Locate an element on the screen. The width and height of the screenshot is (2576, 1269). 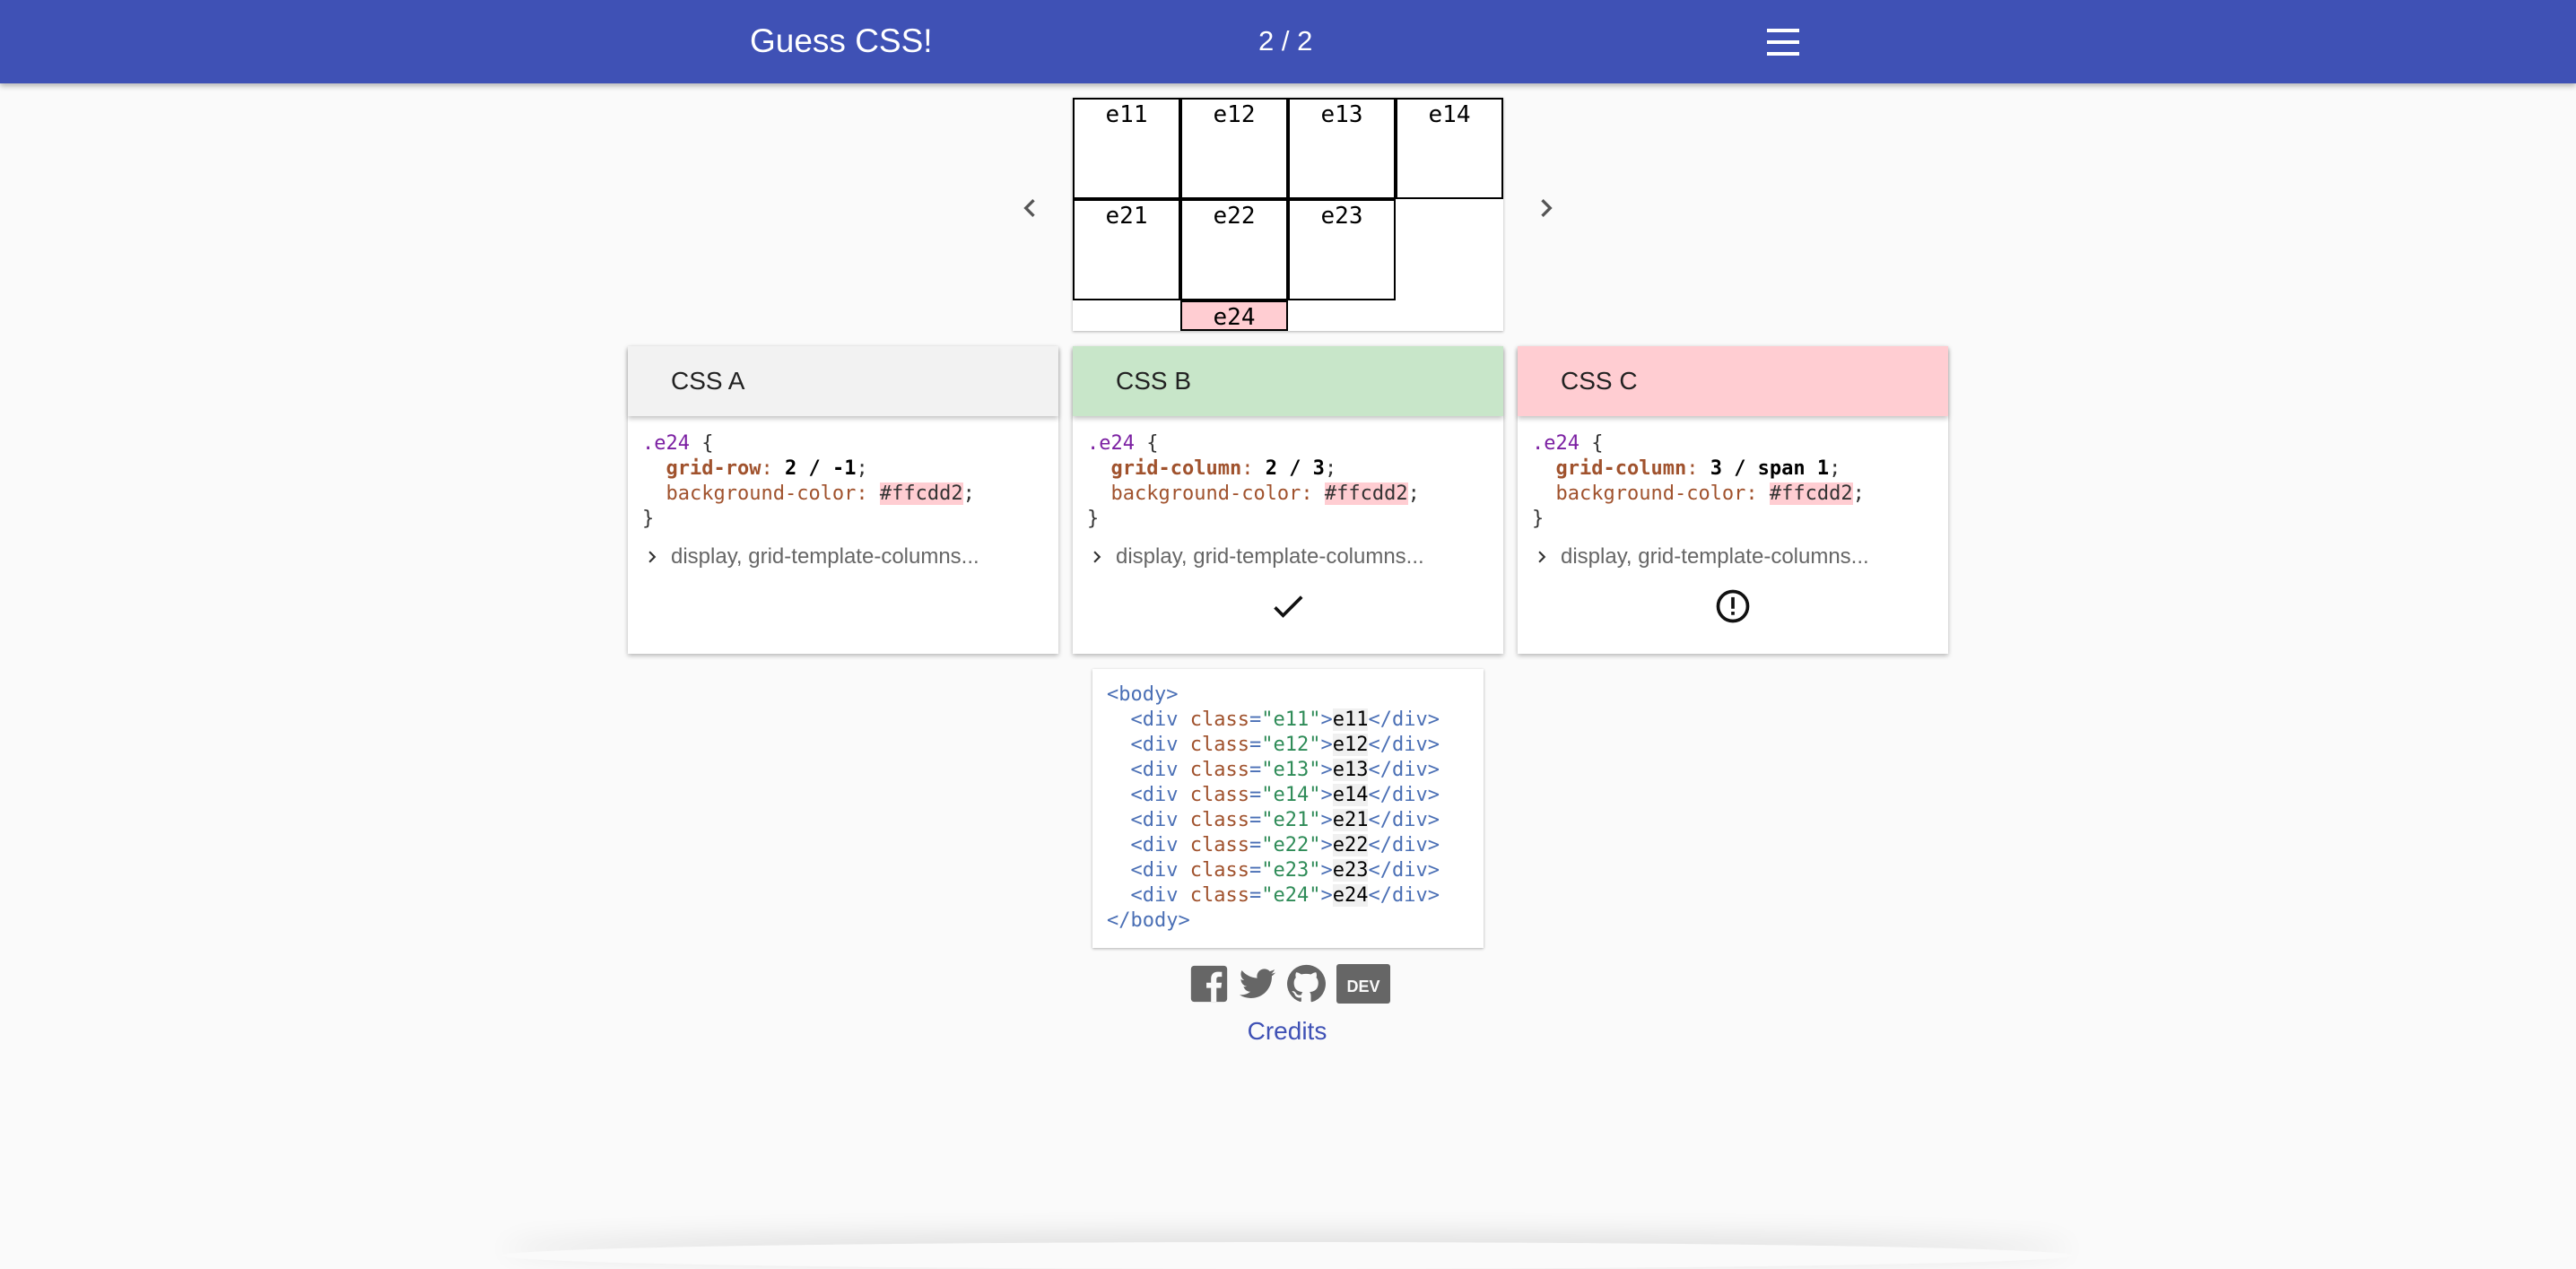
html-source-line: <div class="e24">e24</div> is located at coordinates (1285, 895).